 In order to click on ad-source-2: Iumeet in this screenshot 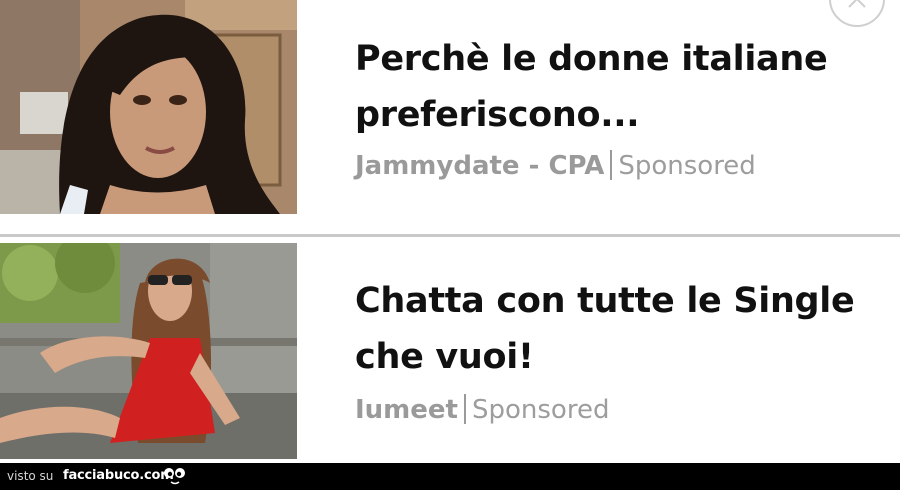, I will do `click(406, 410)`.